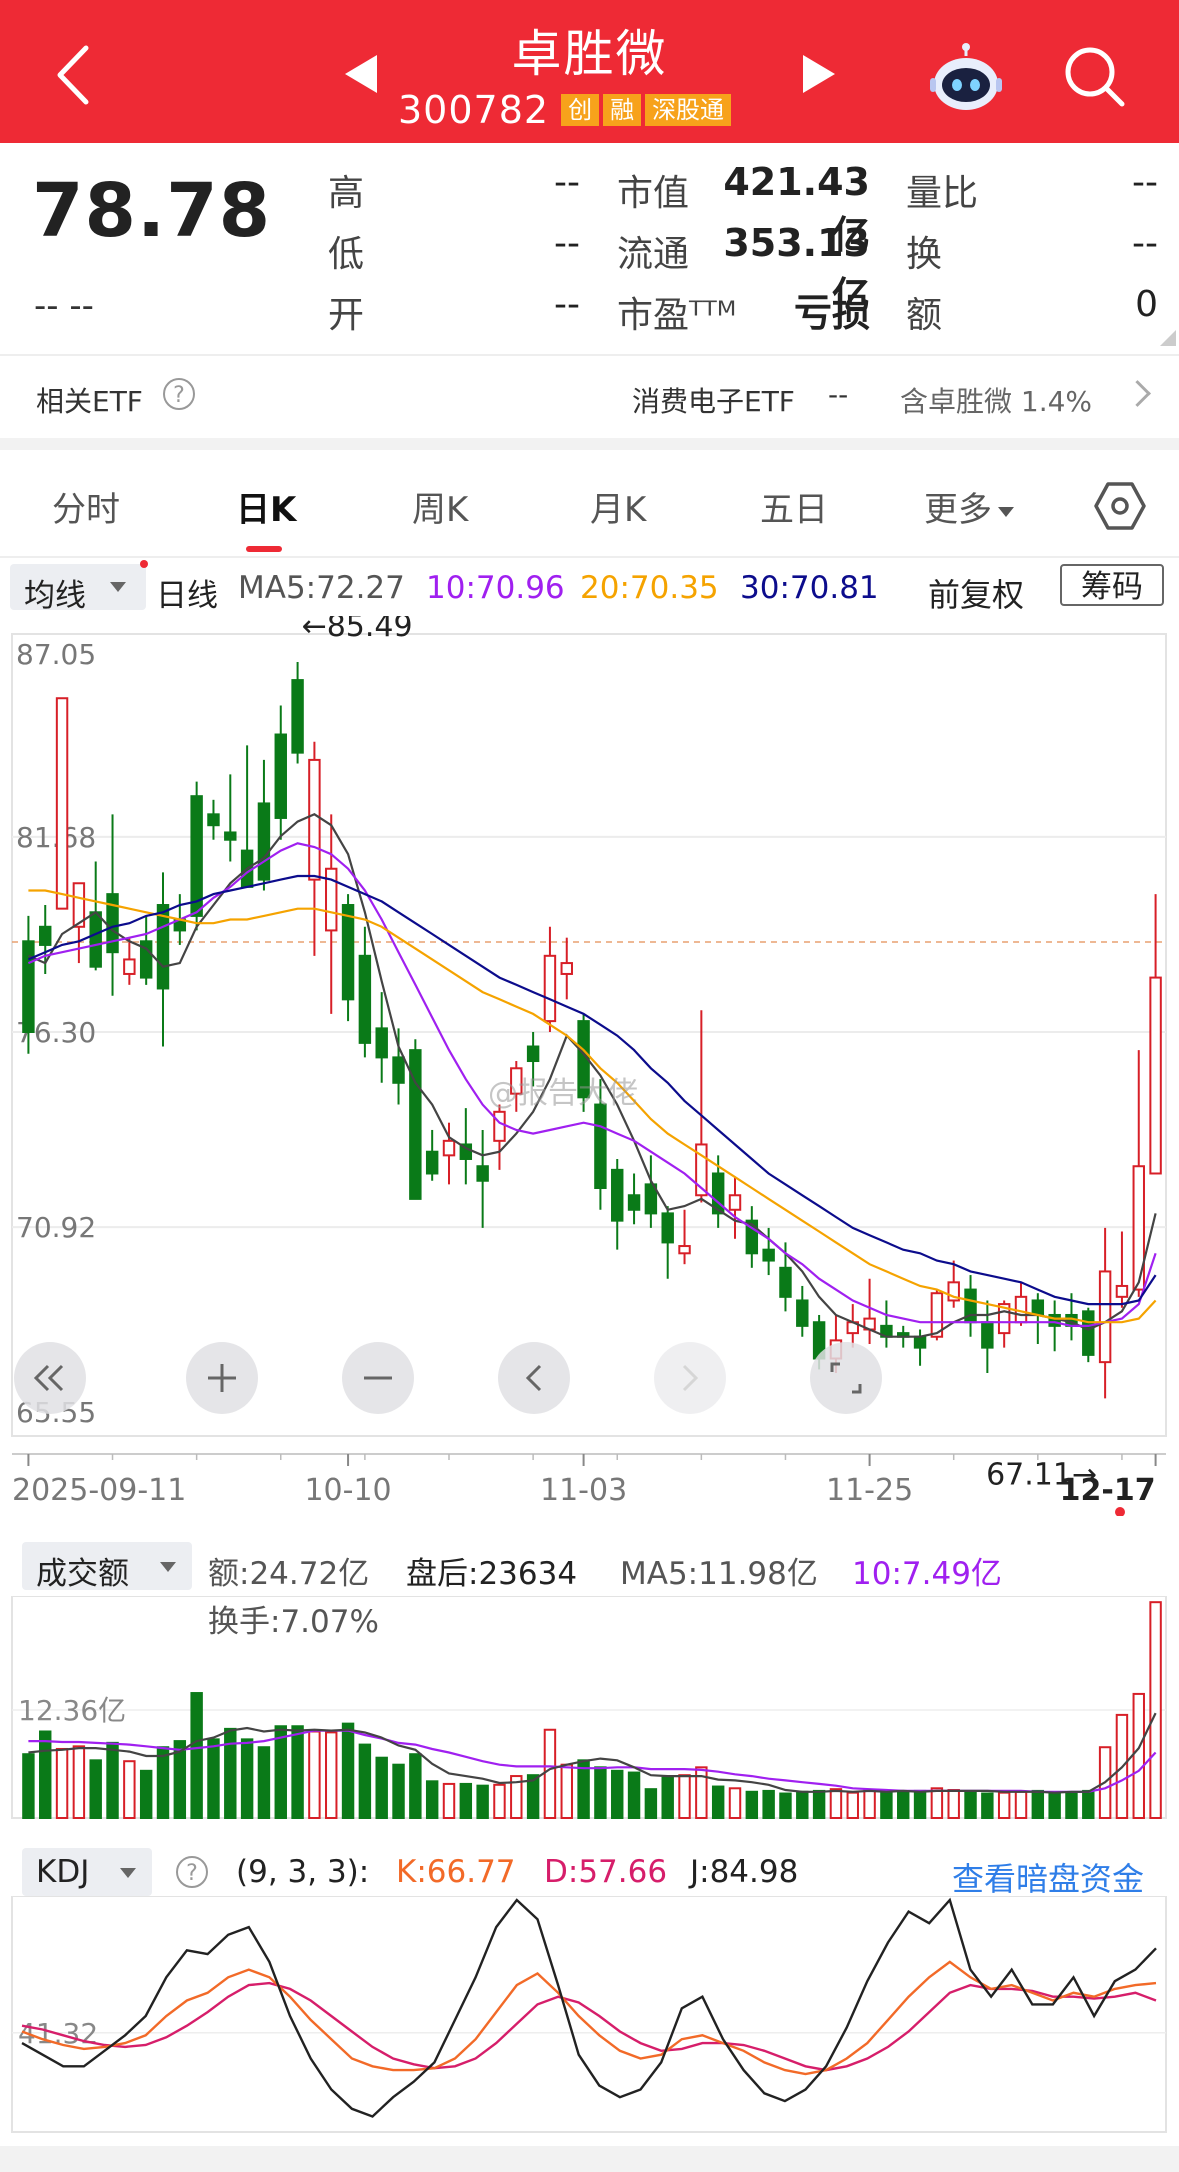  I want to click on zoom-out-button, so click(378, 1378).